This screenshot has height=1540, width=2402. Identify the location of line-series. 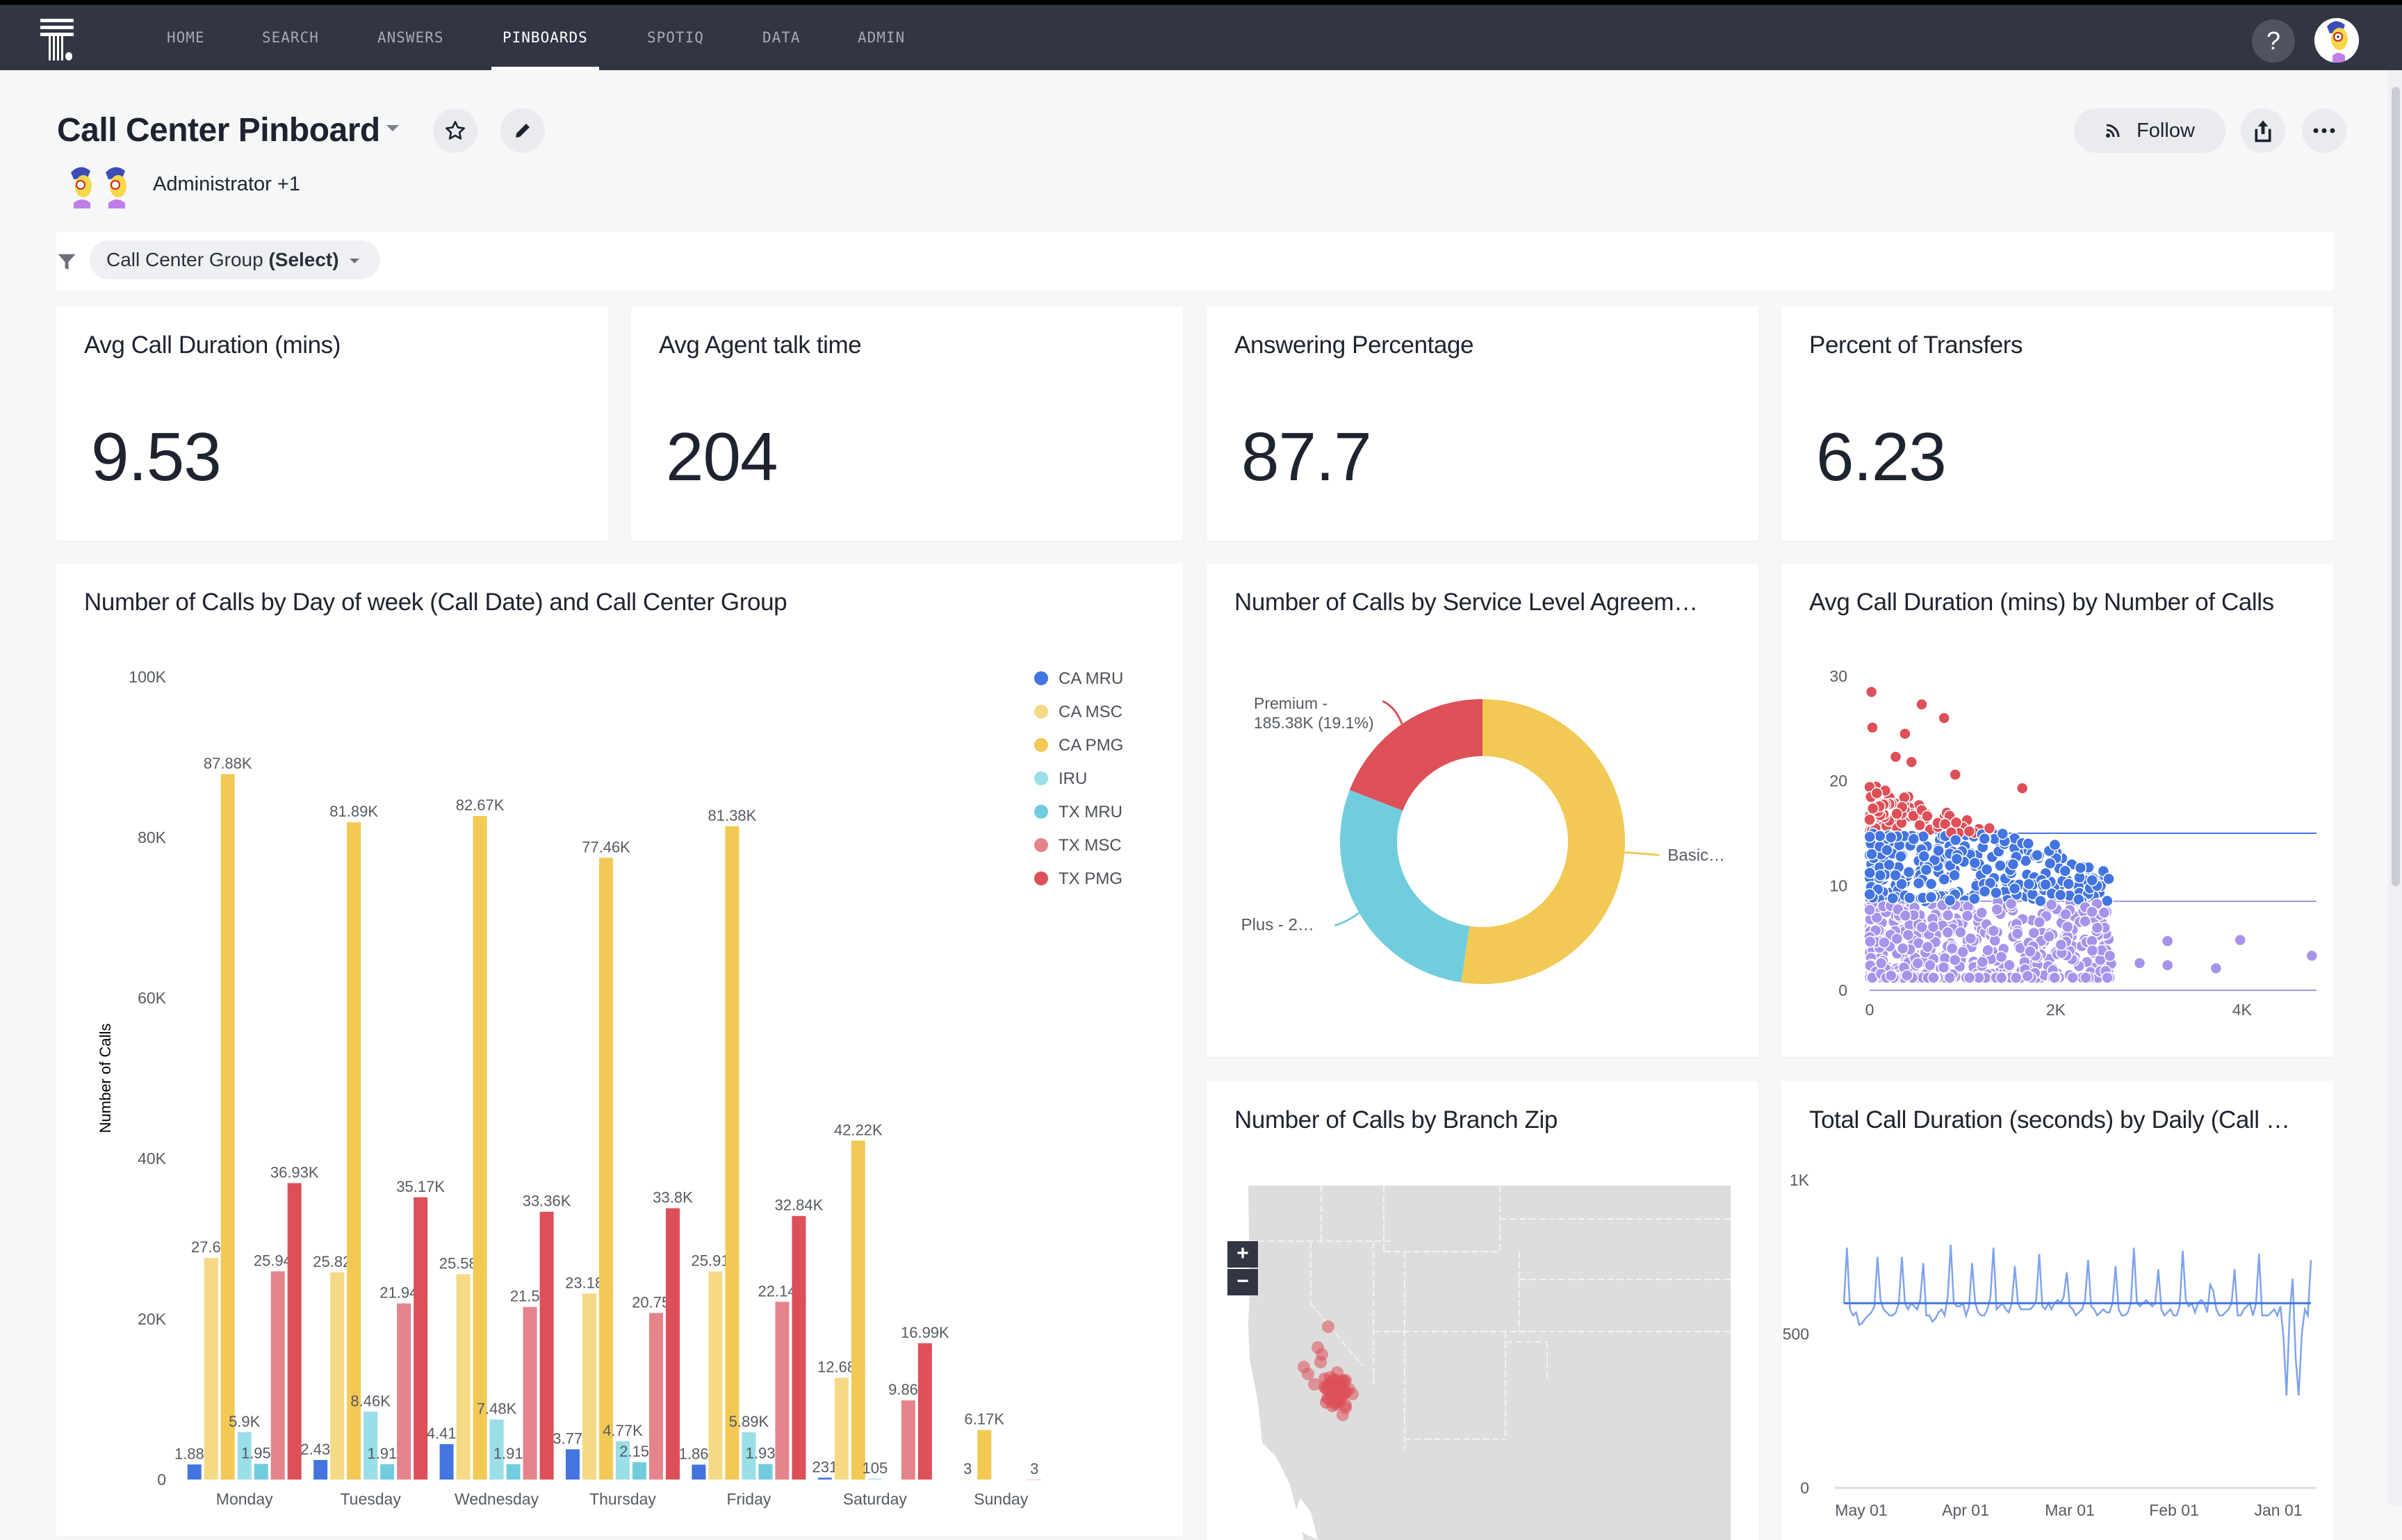
(2077, 1320).